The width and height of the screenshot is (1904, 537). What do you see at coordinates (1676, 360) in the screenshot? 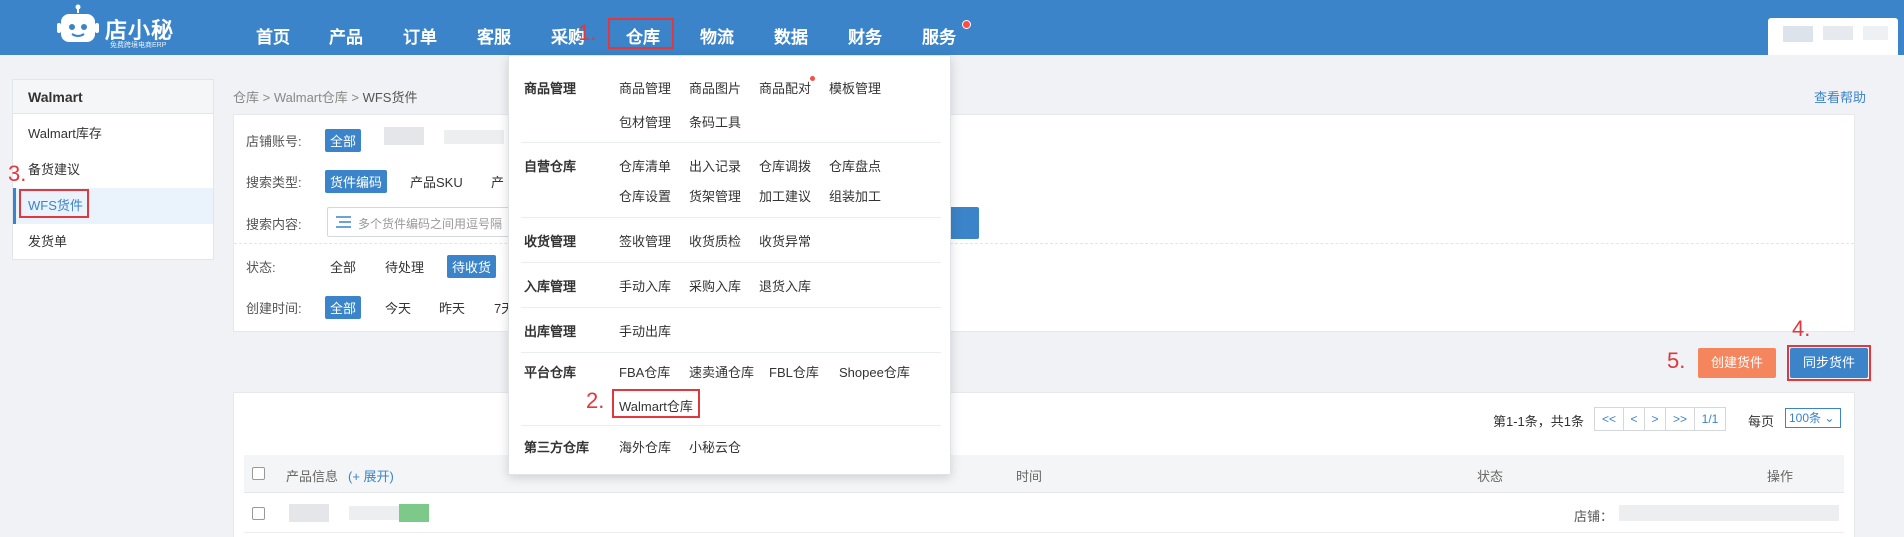
I see `annotation-number-5: 5.` at bounding box center [1676, 360].